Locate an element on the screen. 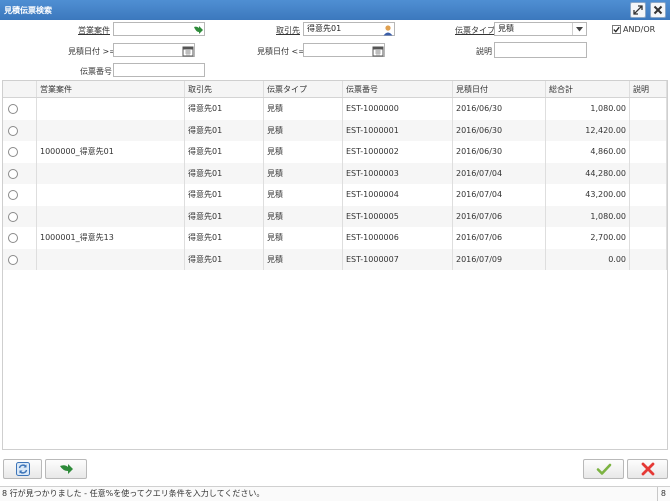 The width and height of the screenshot is (670, 501). table-row: 得意先01 見積 EST-1000000 2016/06/30 1,080.00 is located at coordinates (335, 109).